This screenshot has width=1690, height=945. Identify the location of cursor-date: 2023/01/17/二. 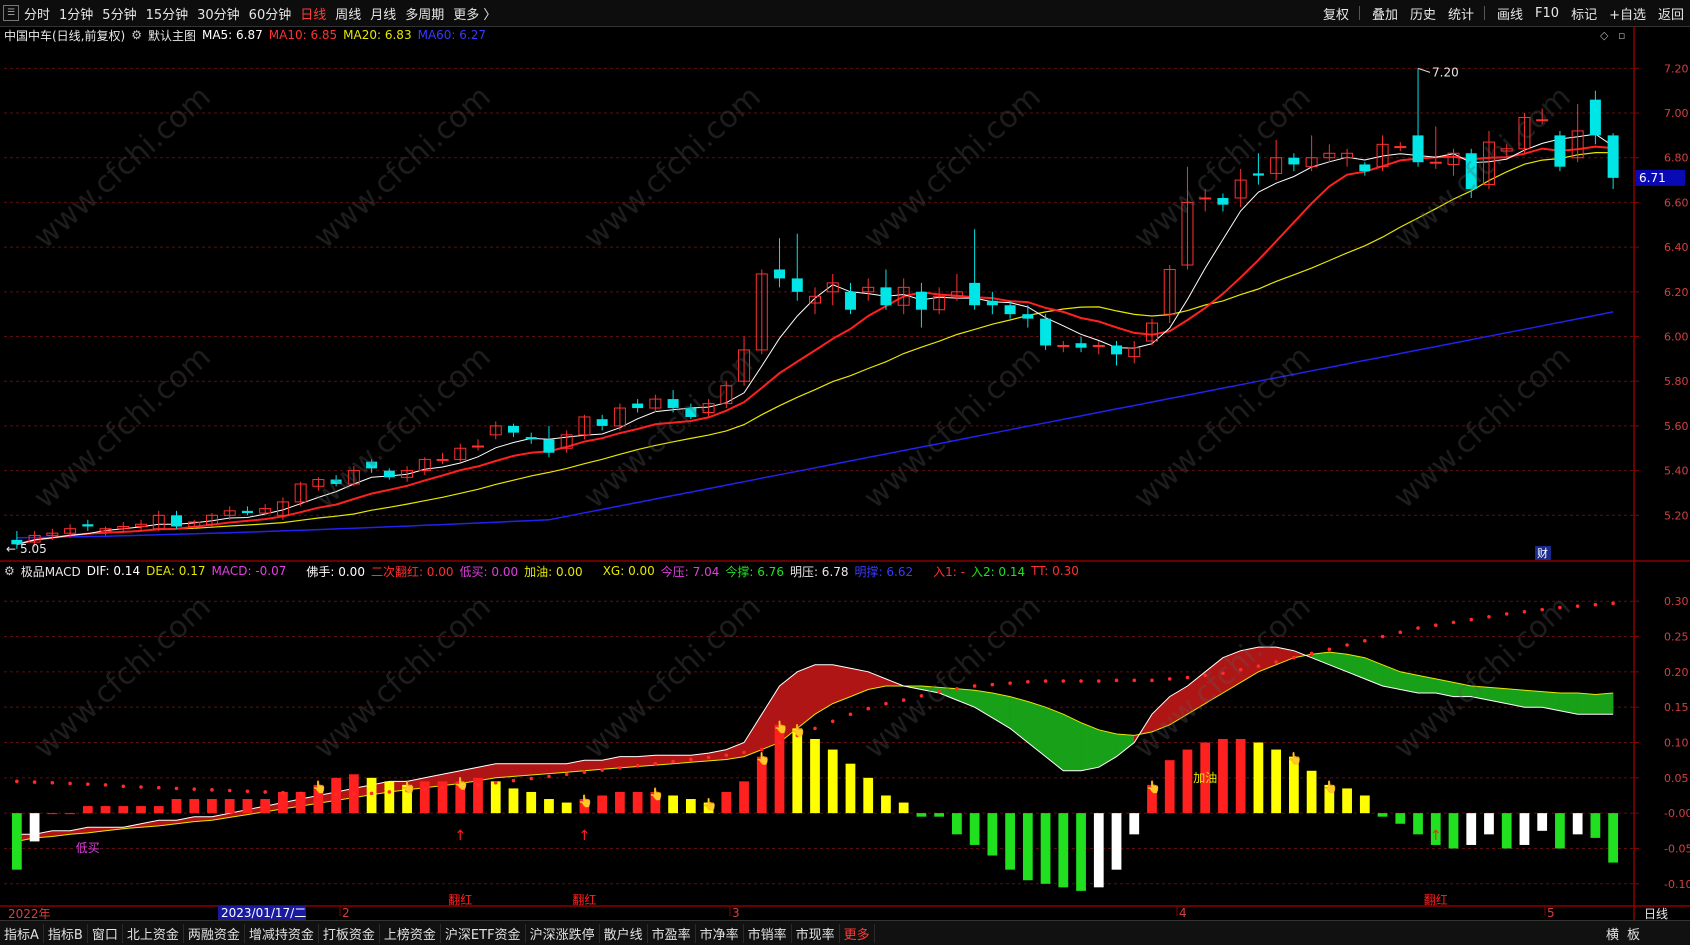
(263, 913).